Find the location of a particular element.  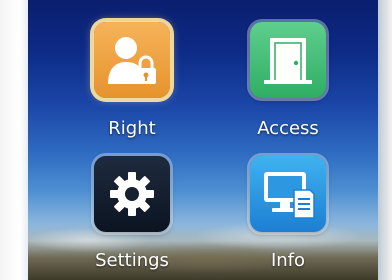

info-label: Info is located at coordinates (288, 260).